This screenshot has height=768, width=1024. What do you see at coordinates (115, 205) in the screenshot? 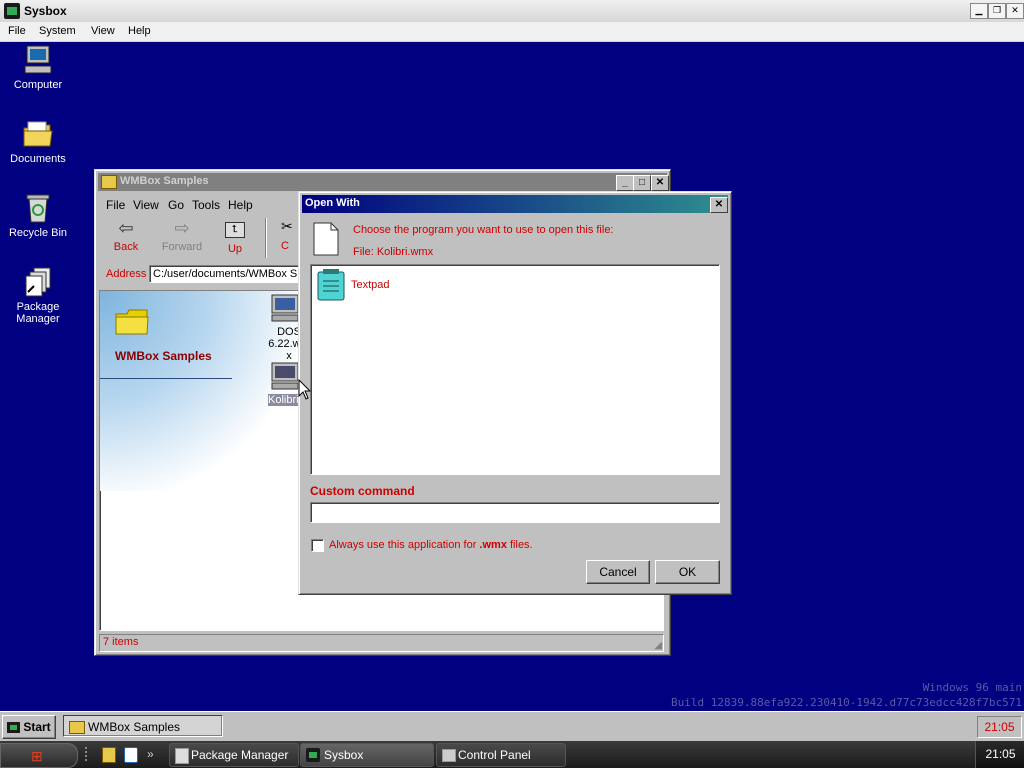
I see `explorer-menu-file: File` at bounding box center [115, 205].